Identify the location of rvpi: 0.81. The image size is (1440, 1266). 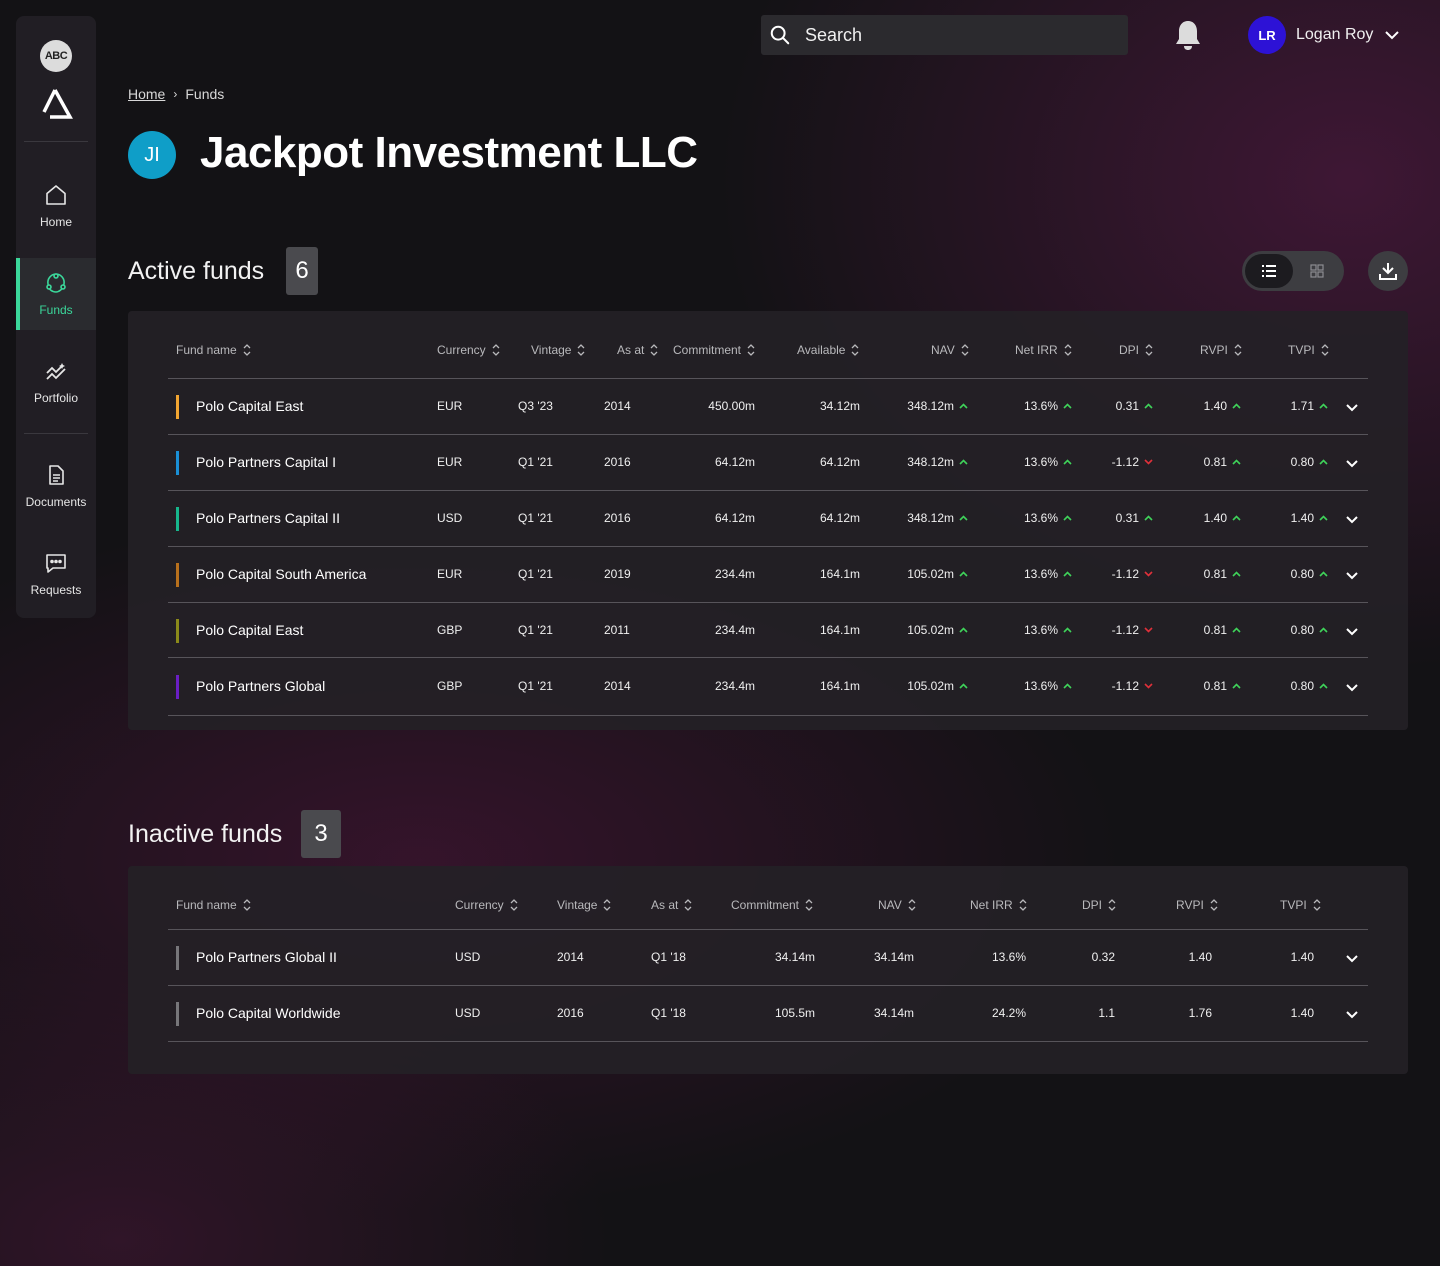
(1204, 574).